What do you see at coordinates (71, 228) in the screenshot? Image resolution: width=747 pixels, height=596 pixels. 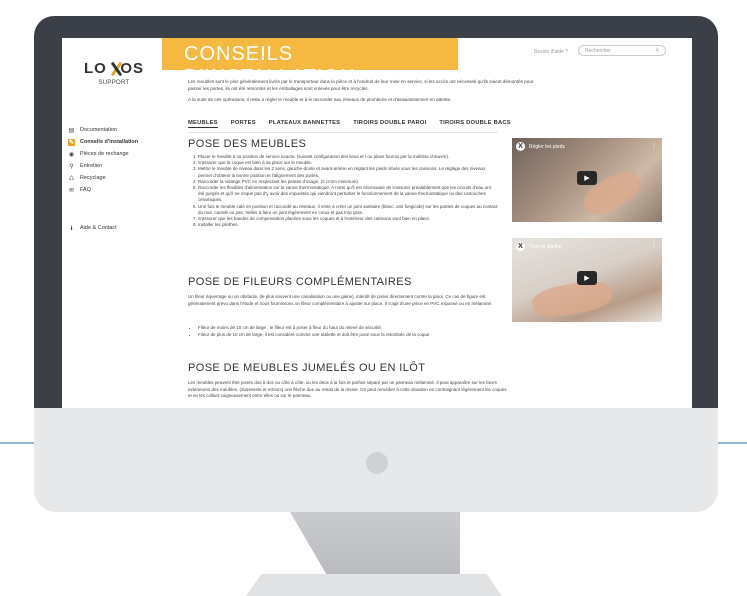 I see `info-icon: ℹ` at bounding box center [71, 228].